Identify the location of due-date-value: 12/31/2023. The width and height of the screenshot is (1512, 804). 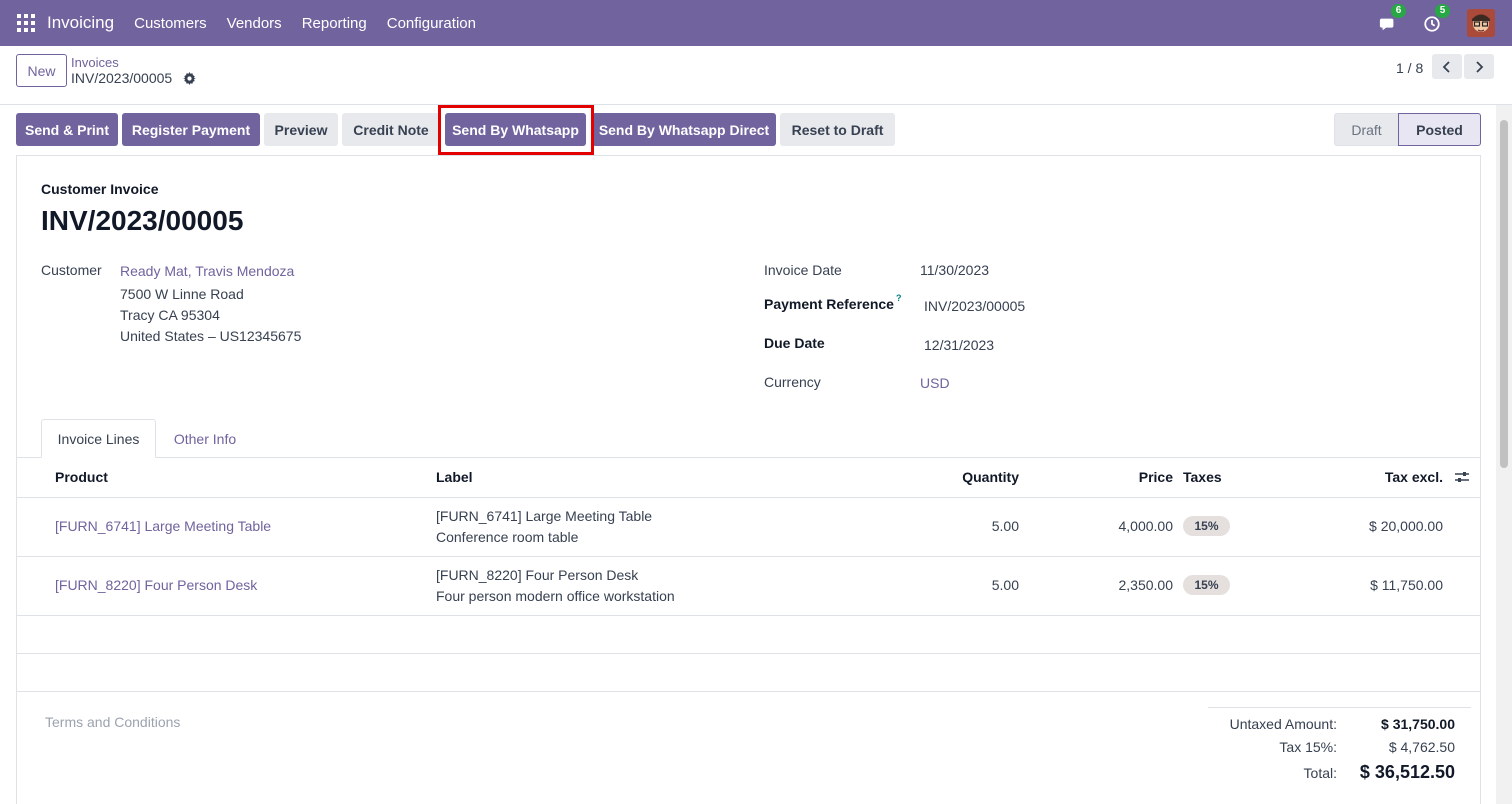
(959, 345).